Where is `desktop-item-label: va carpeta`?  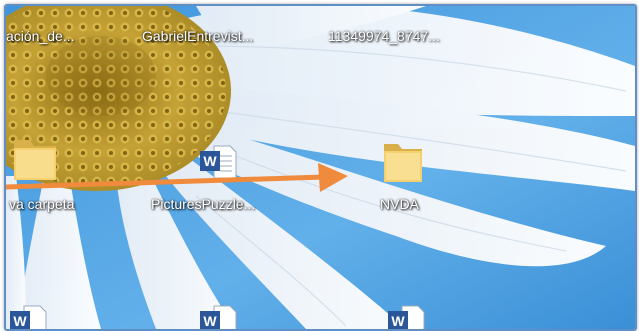
desktop-item-label: va carpeta is located at coordinates (41, 204).